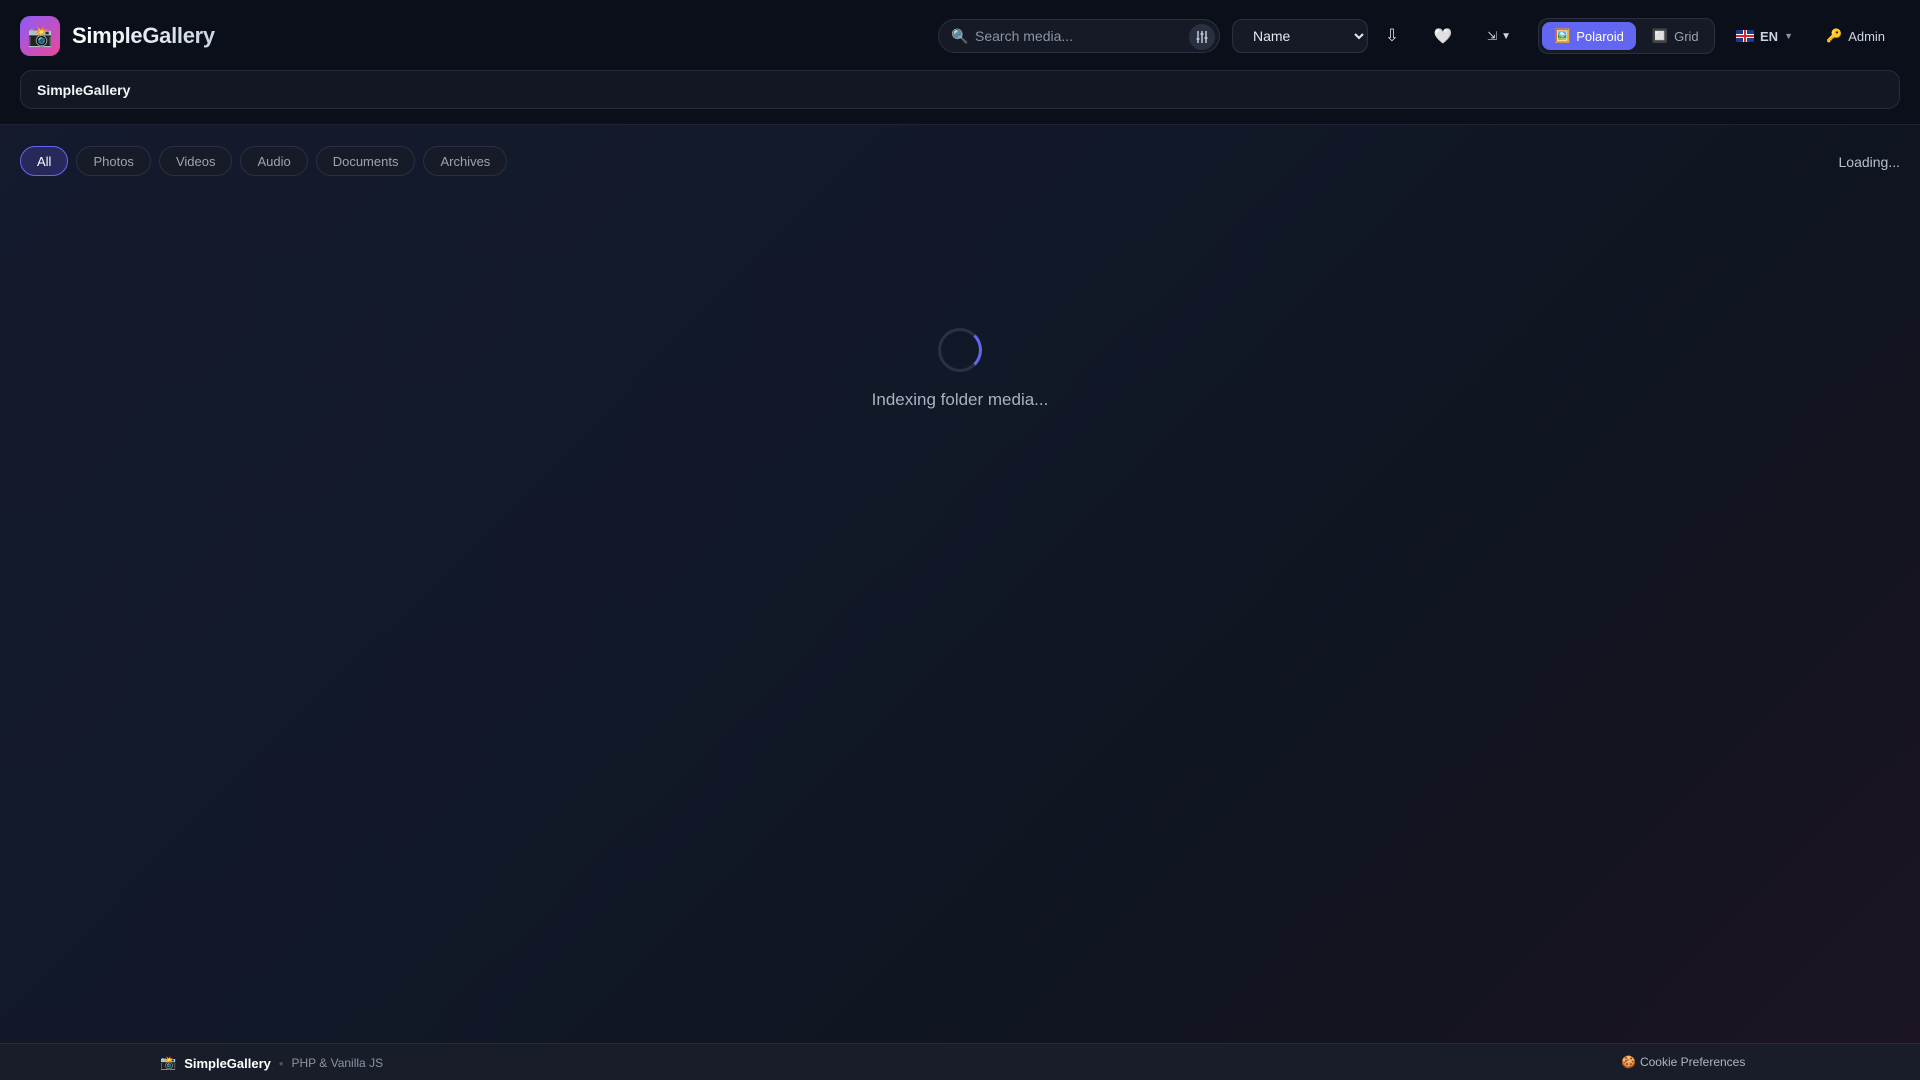 This screenshot has height=1080, width=1920. What do you see at coordinates (1745, 36) in the screenshot?
I see `uk-flag-icon` at bounding box center [1745, 36].